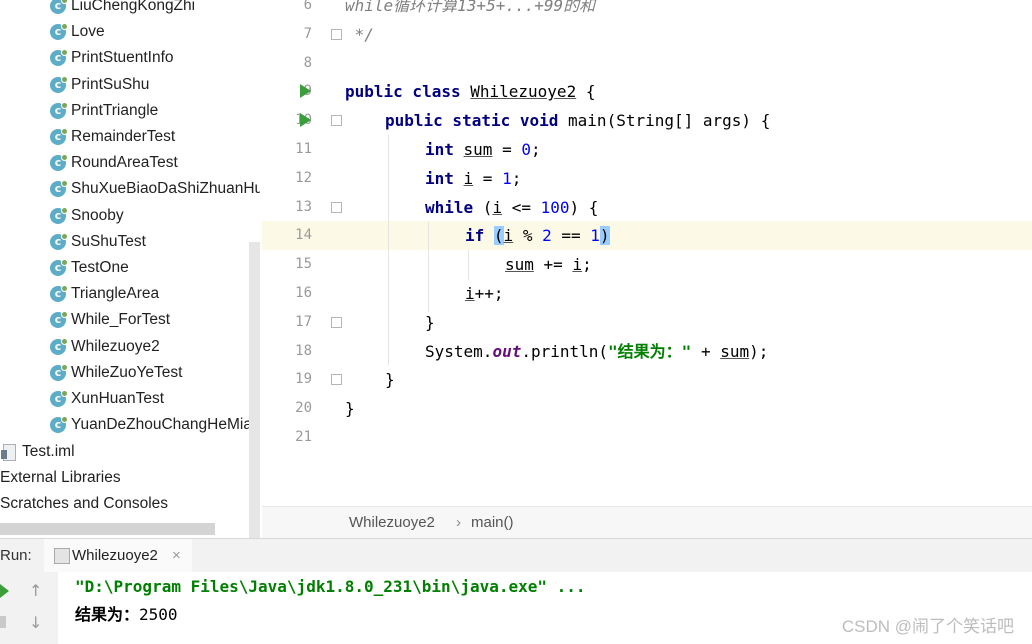  Describe the element at coordinates (571, 236) in the screenshot. I see `code-text: ==` at that location.